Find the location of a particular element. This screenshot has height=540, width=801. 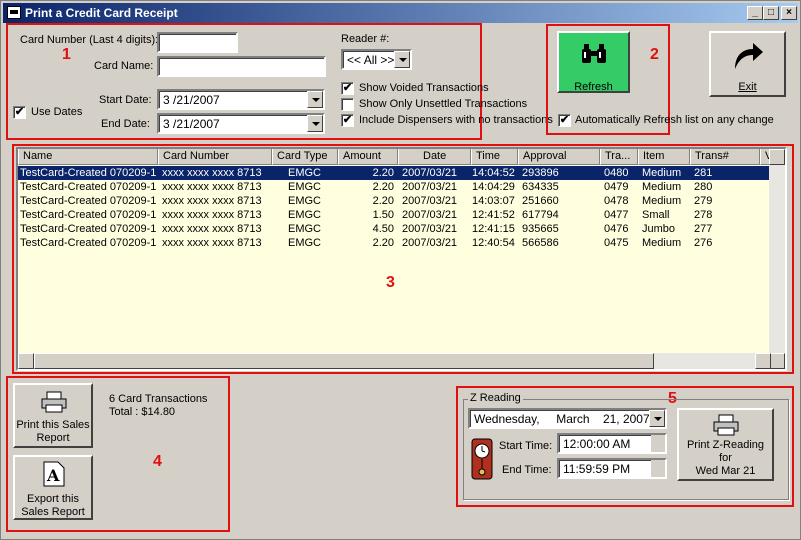

end-date-dropdown-icon is located at coordinates (315, 123).